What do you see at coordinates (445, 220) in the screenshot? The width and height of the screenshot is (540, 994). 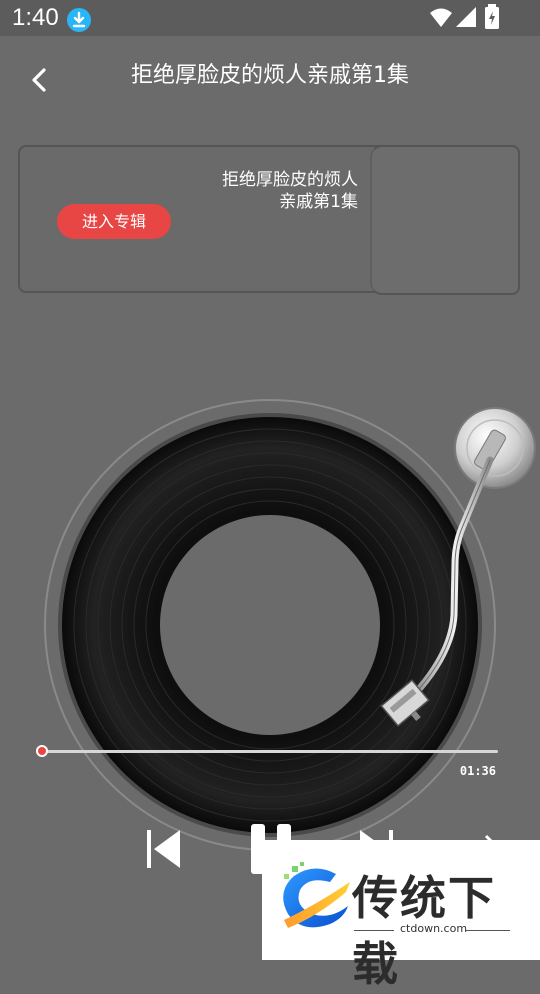 I see `album-cover` at bounding box center [445, 220].